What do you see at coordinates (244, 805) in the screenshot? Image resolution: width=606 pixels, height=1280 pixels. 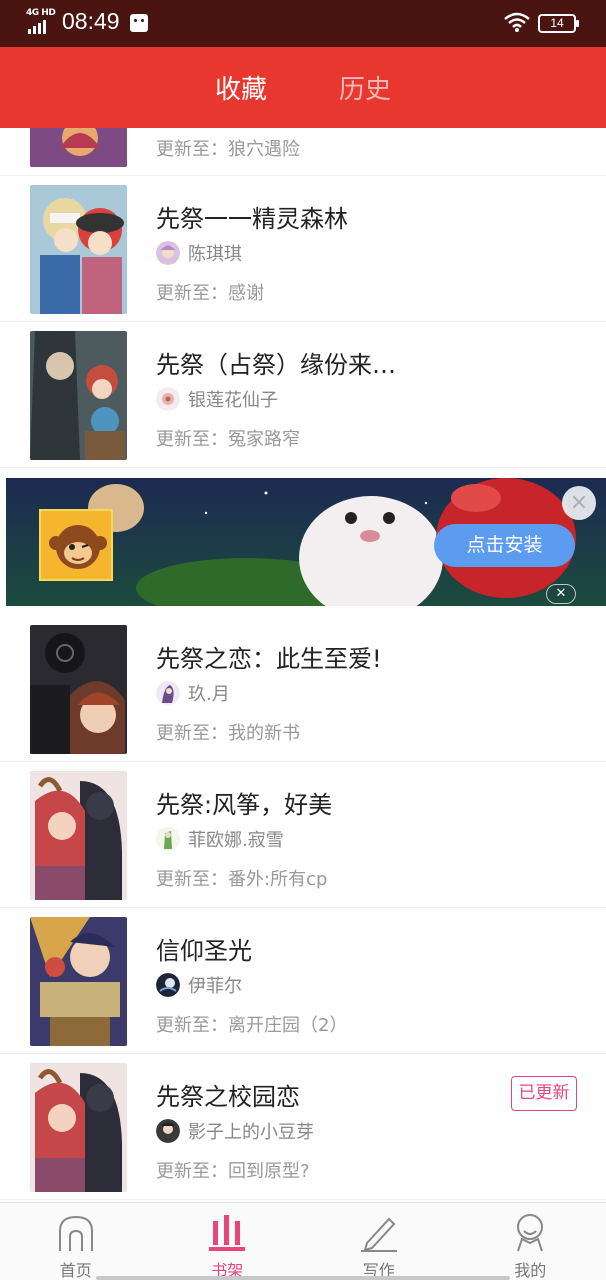 I see `book-title: 先祭:风筝，好美` at bounding box center [244, 805].